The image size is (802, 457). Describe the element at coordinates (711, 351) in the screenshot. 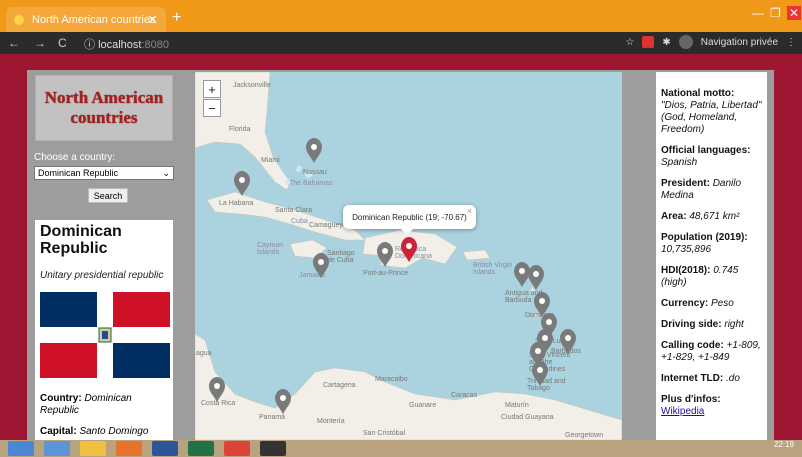

I see `info-calling-code: Calling code: +1-809, +1-829, +1-849` at that location.